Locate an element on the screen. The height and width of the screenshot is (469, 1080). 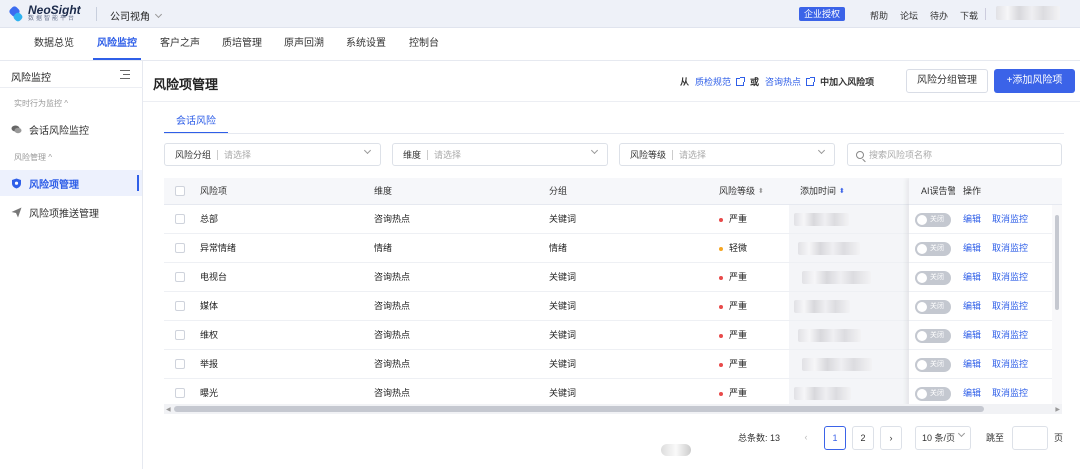
nav-data-overview: 数据总览 is located at coordinates (54, 44).